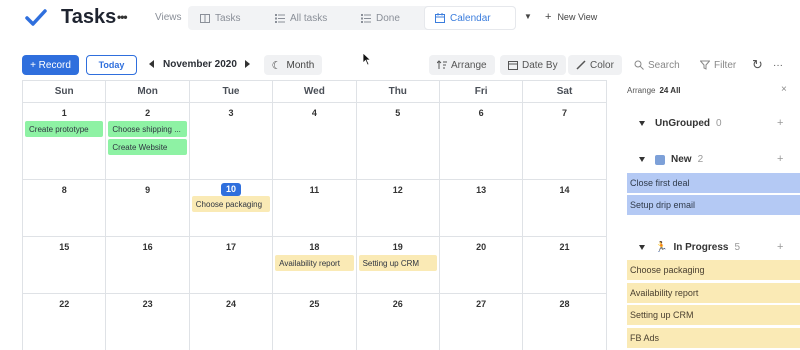 This screenshot has height=350, width=800. What do you see at coordinates (65, 208) in the screenshot?
I see `calendar-day-cell: 8` at bounding box center [65, 208].